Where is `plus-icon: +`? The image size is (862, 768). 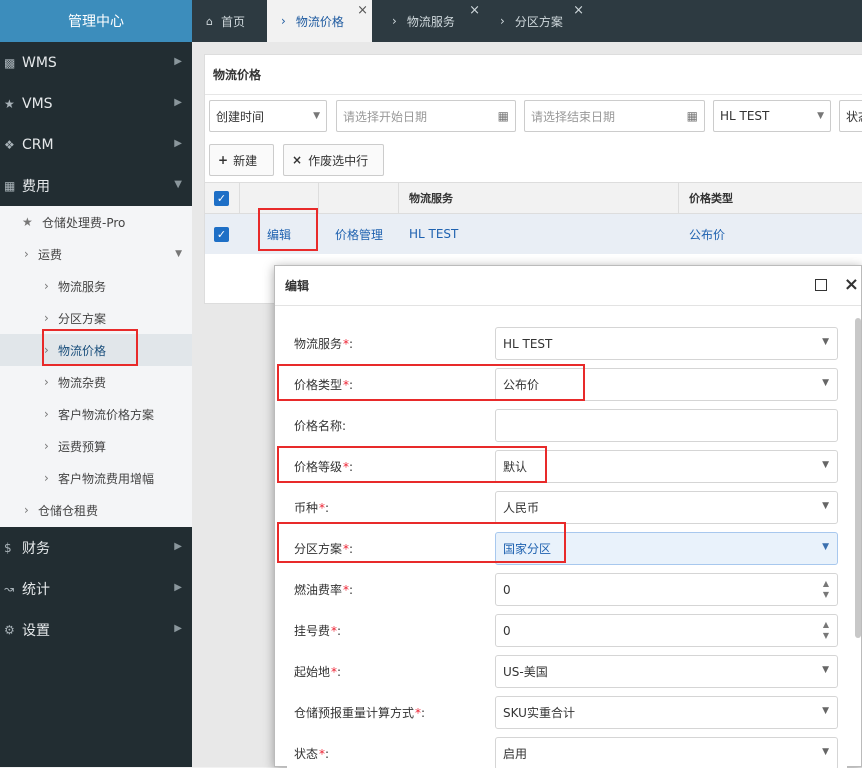
plus-icon: + is located at coordinates (223, 160).